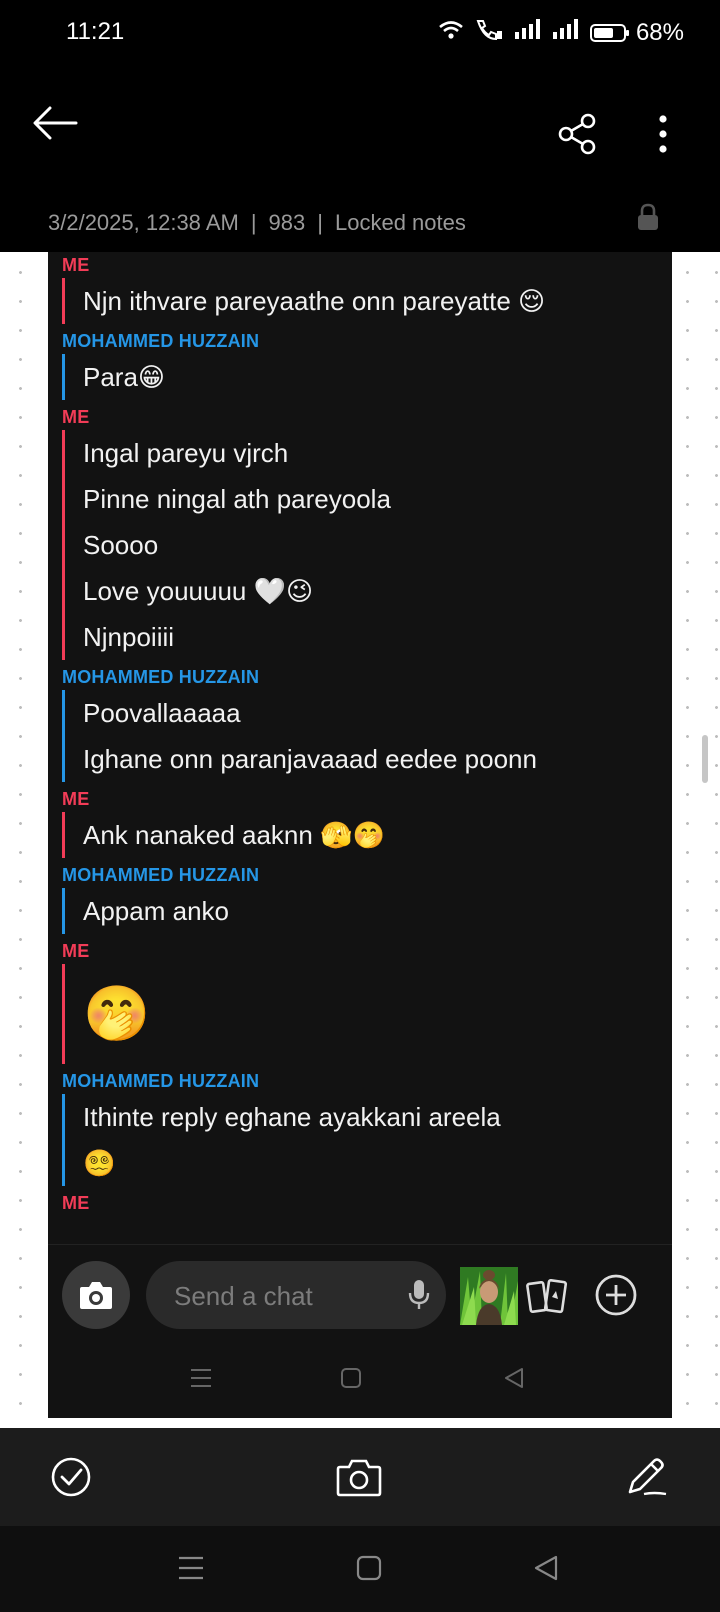  Describe the element at coordinates (143, 222) in the screenshot. I see `note-date: 3/2/2025, 12:38 AM` at that location.